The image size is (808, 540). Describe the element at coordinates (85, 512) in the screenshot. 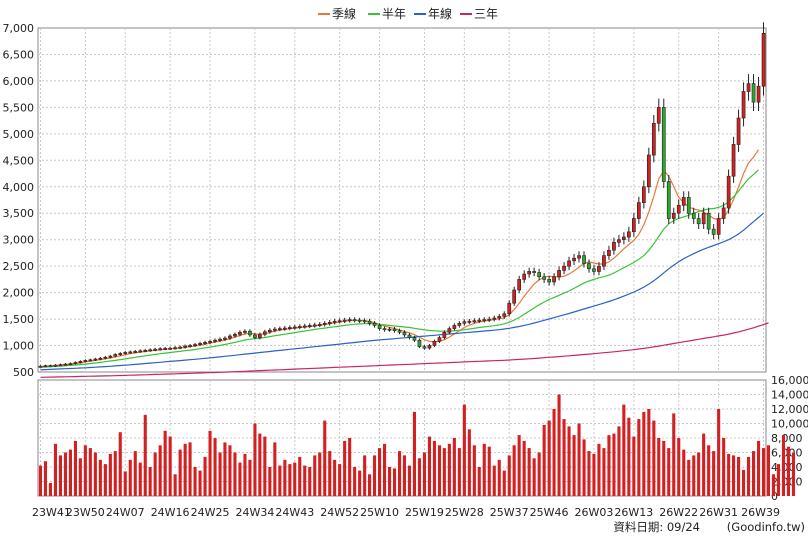

I see `x-tick-label: 23W50` at that location.